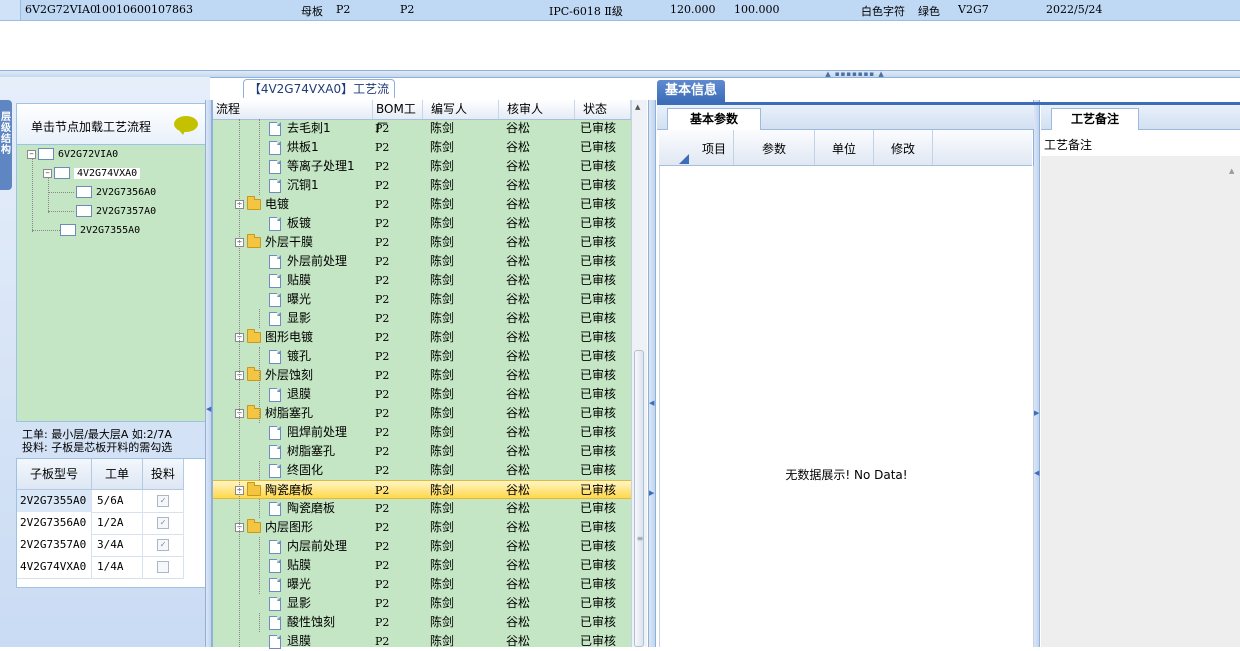 The width and height of the screenshot is (1240, 651). What do you see at coordinates (117, 501) in the screenshot?
I see `sub-board-order: 5/6A` at bounding box center [117, 501].